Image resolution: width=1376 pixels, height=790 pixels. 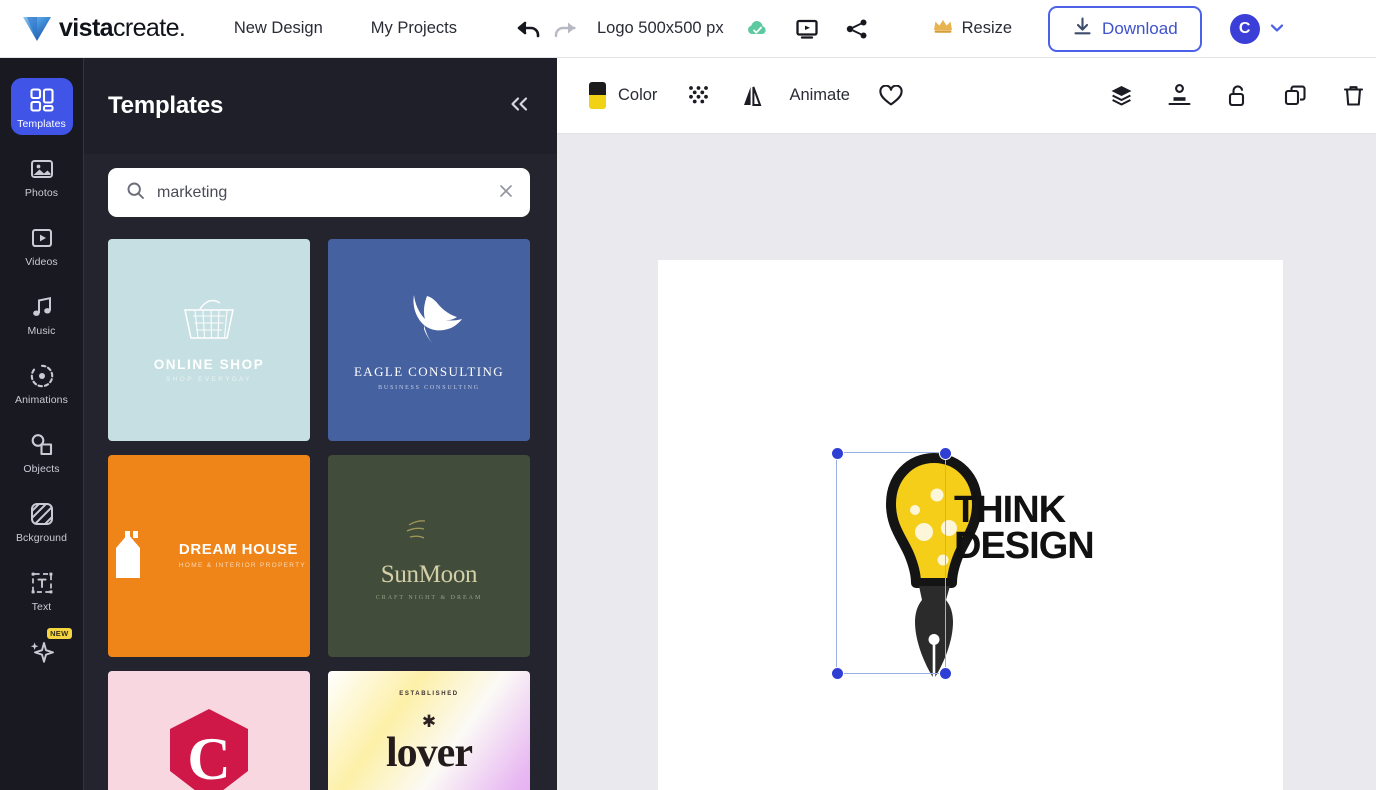 I want to click on redo-arrow-icon, so click(x=564, y=29).